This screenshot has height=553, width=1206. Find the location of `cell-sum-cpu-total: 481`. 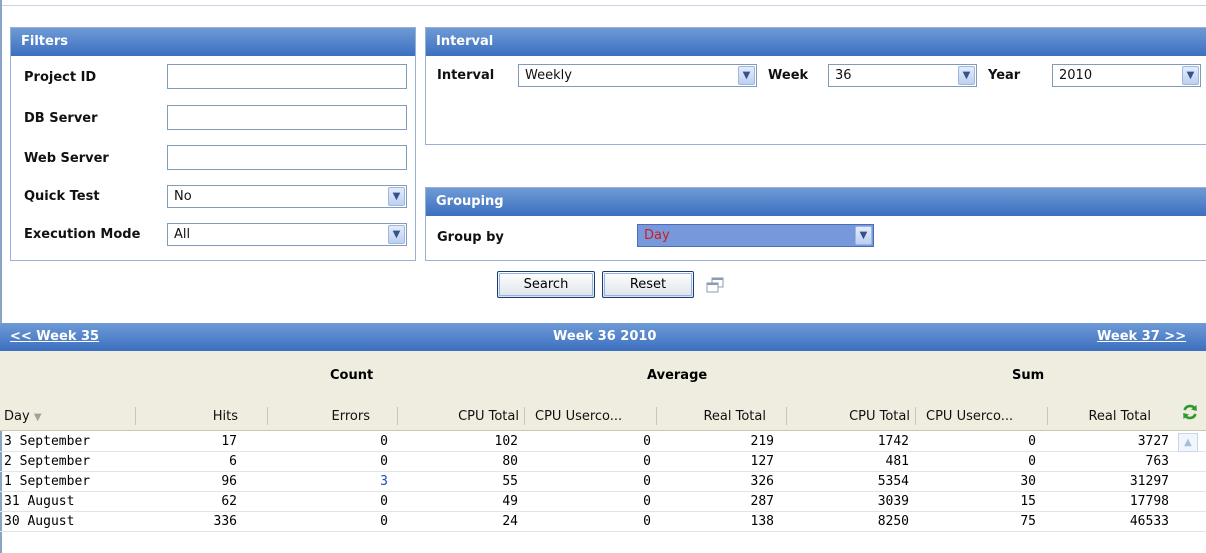

cell-sum-cpu-total: 481 is located at coordinates (897, 461).